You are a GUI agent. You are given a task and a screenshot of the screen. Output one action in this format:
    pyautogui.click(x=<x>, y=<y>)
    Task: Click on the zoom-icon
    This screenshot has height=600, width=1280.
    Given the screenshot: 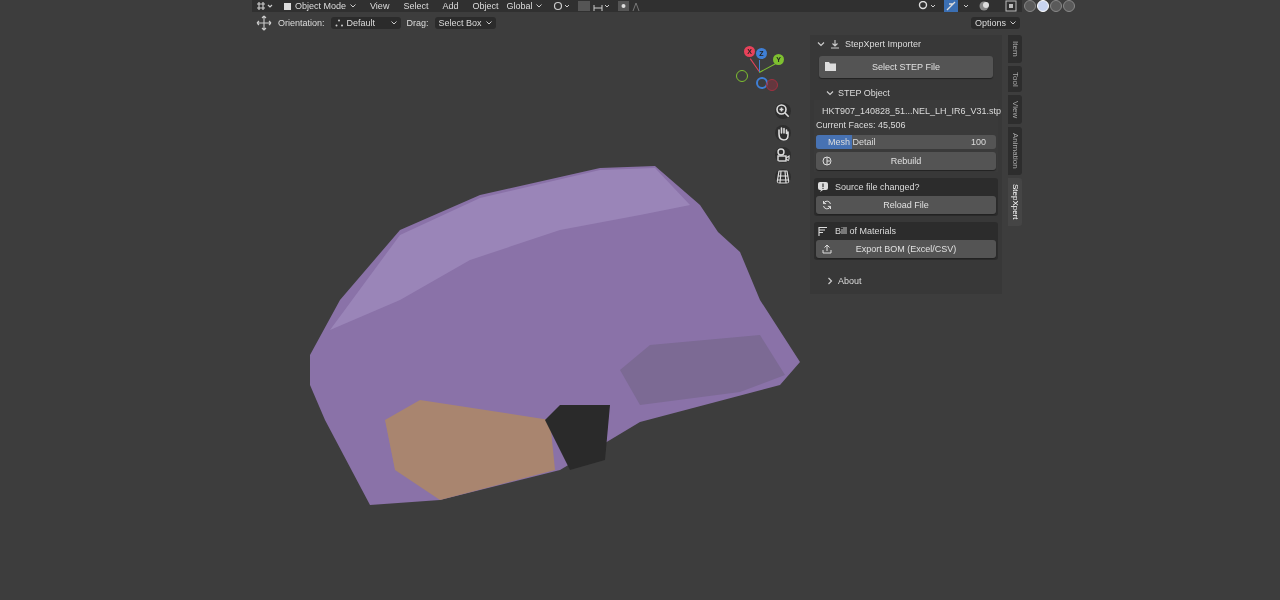 What is the action you would take?
    pyautogui.click(x=783, y=111)
    